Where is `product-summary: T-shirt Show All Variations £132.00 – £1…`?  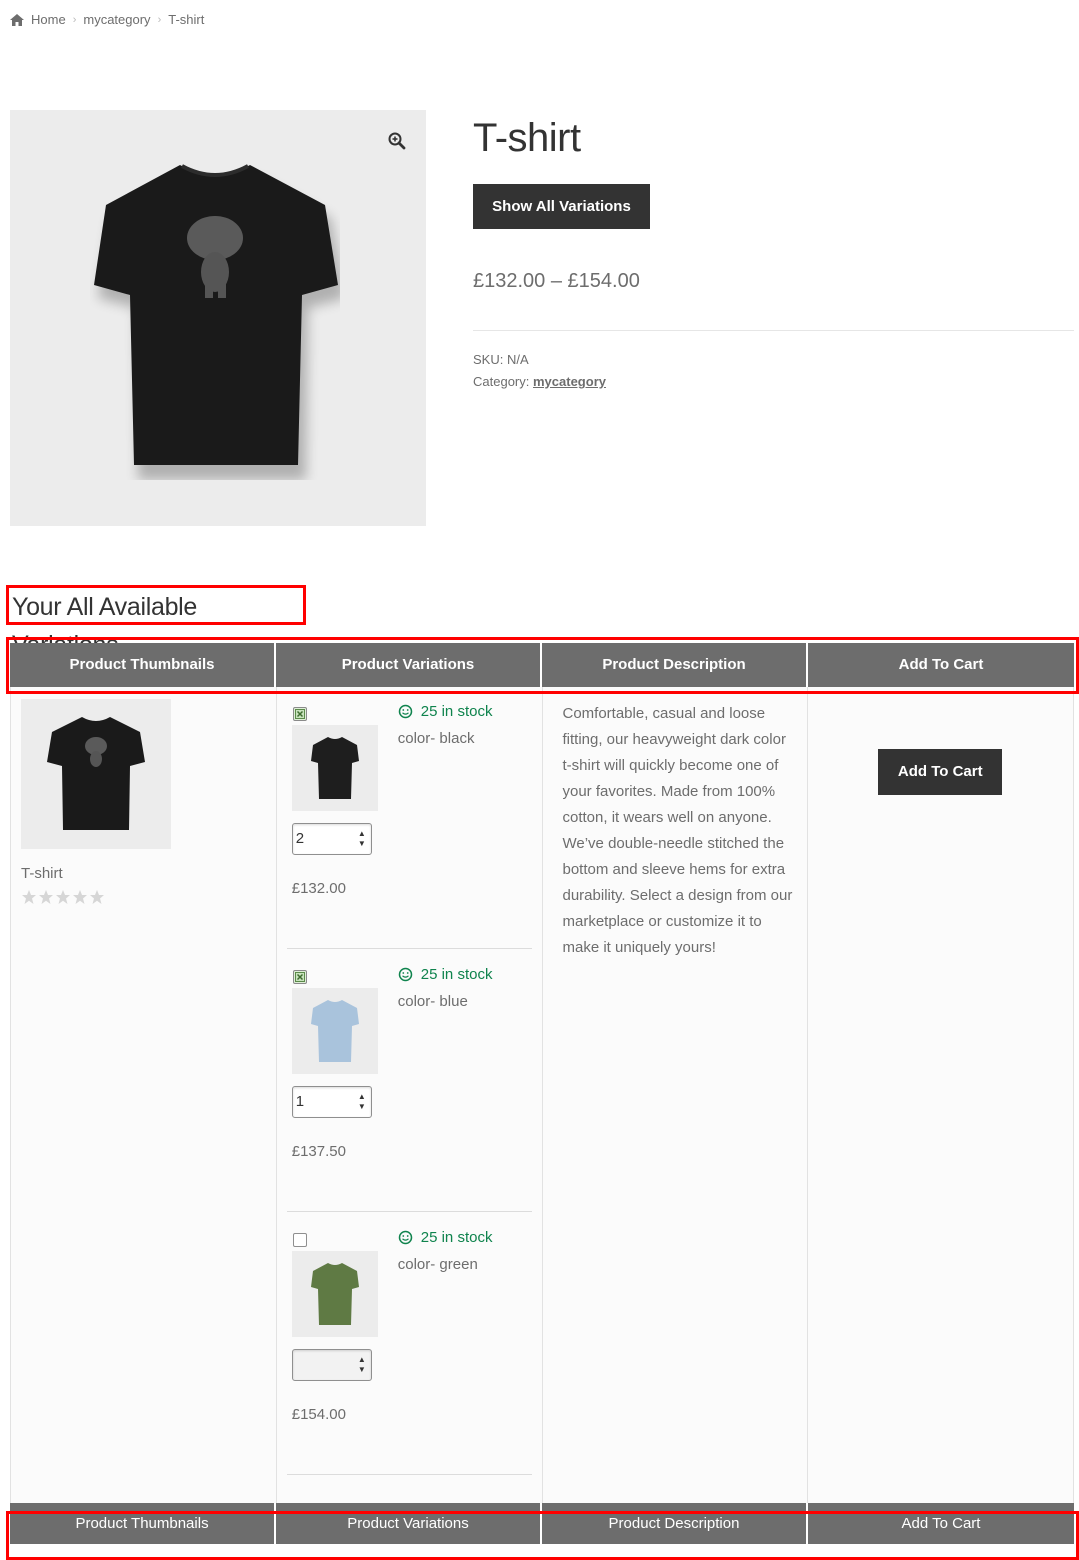
product-summary: T-shirt Show All Variations £132.00 – £1… is located at coordinates (773, 249).